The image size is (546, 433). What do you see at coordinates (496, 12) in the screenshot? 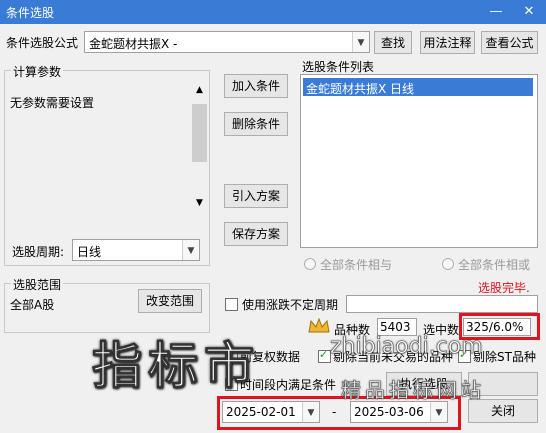
I see `minimize-icon: —` at bounding box center [496, 12].